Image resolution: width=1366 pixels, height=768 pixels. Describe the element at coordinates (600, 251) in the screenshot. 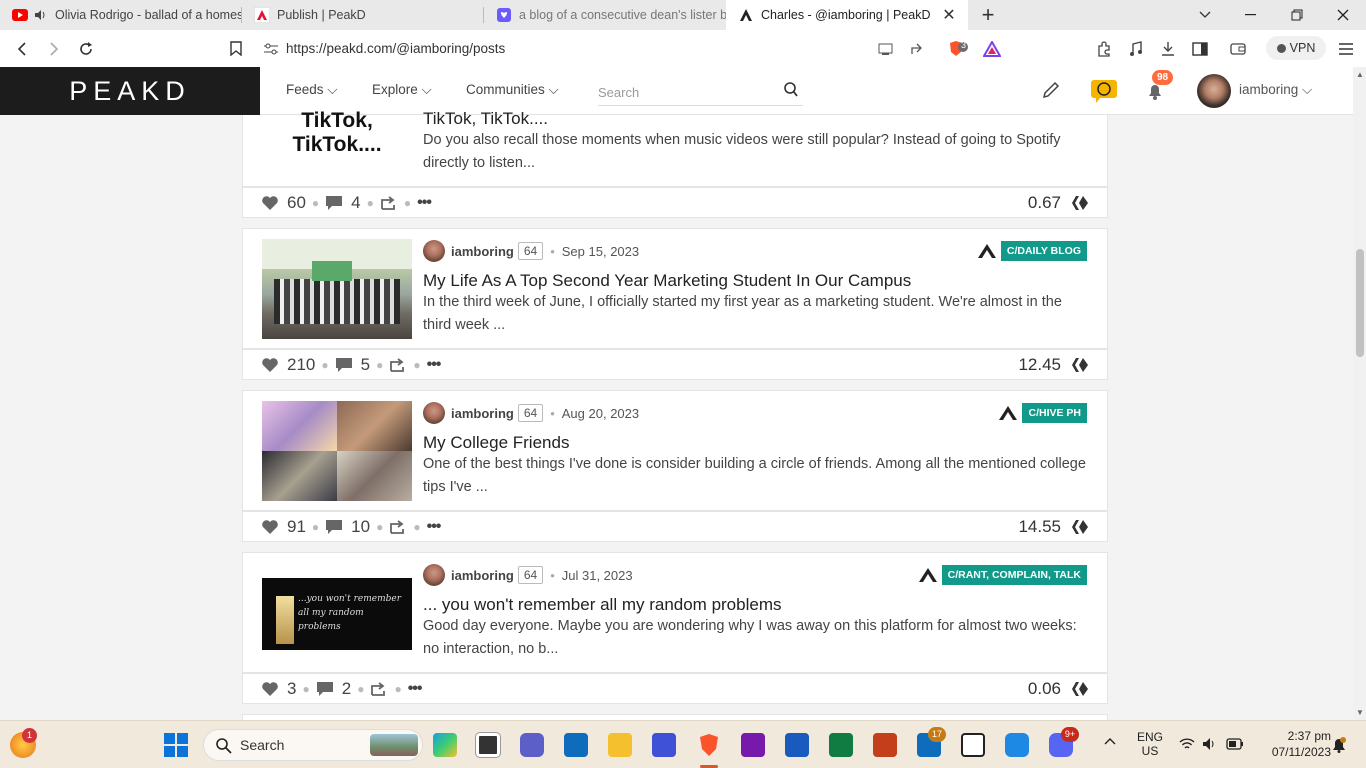

I see `post-date: Sep 15, 2023` at that location.